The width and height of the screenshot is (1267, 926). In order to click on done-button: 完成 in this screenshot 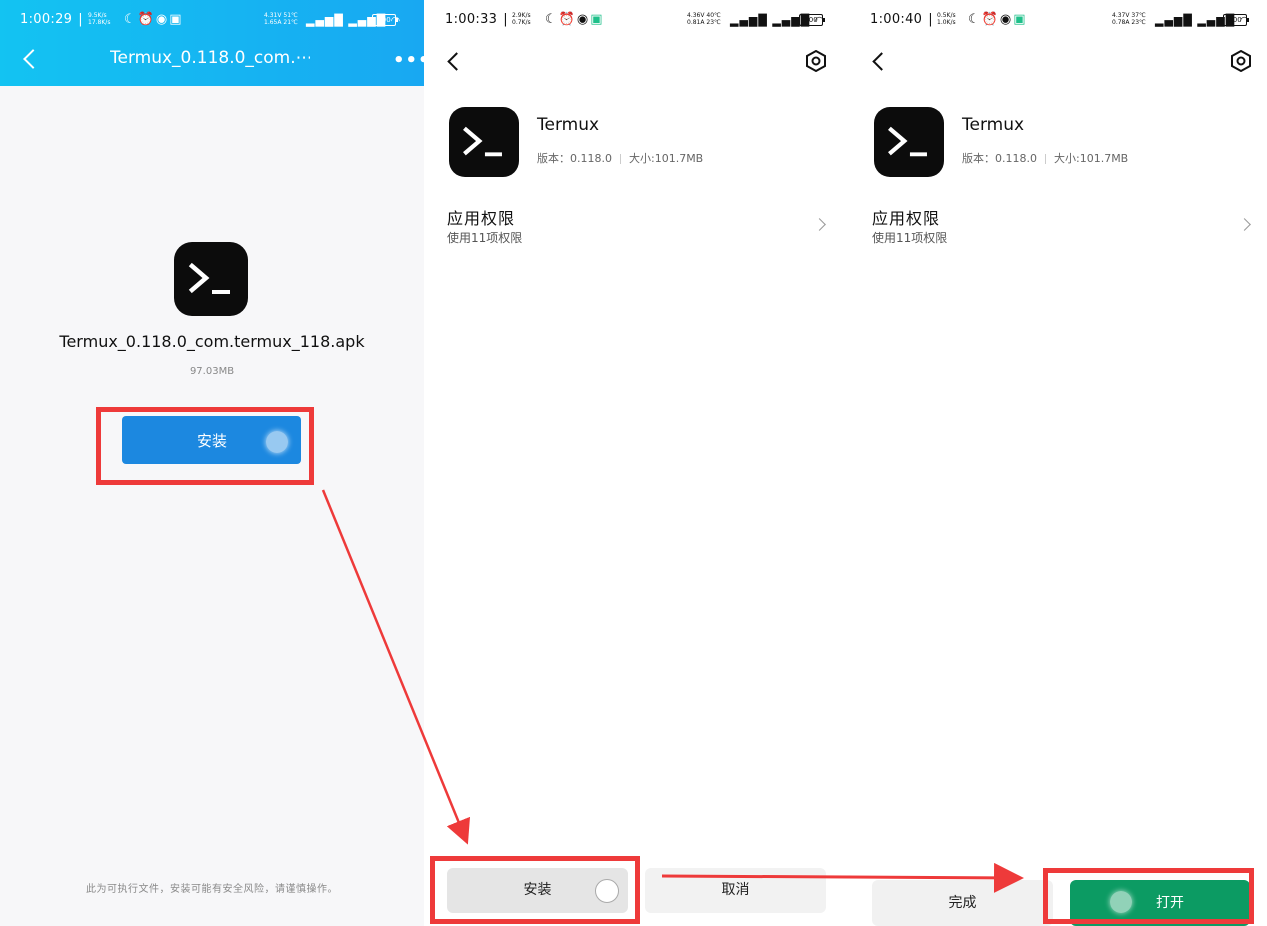, I will do `click(962, 903)`.